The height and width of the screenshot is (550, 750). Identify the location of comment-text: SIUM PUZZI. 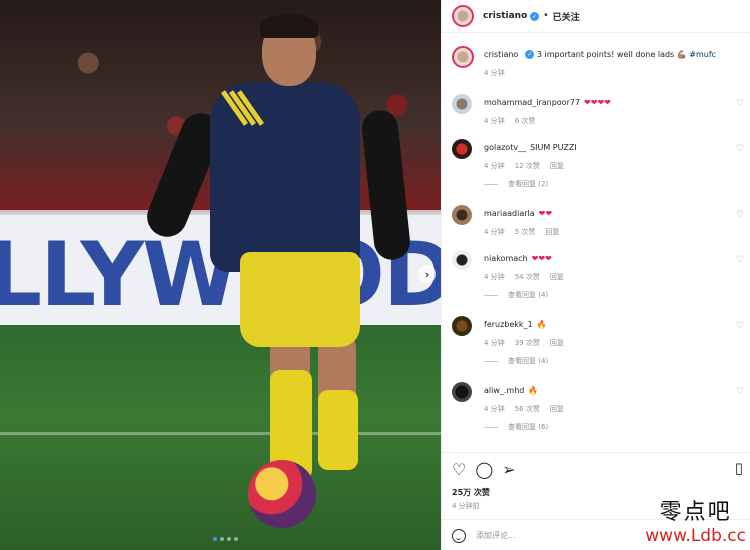
(553, 147).